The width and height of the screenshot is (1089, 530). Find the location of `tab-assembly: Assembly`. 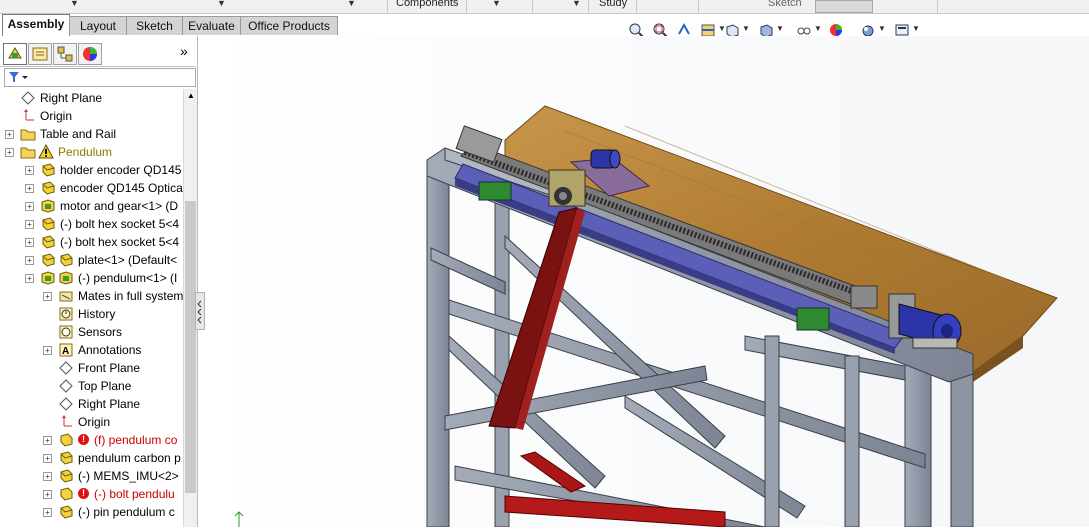

tab-assembly: Assembly is located at coordinates (36, 25).